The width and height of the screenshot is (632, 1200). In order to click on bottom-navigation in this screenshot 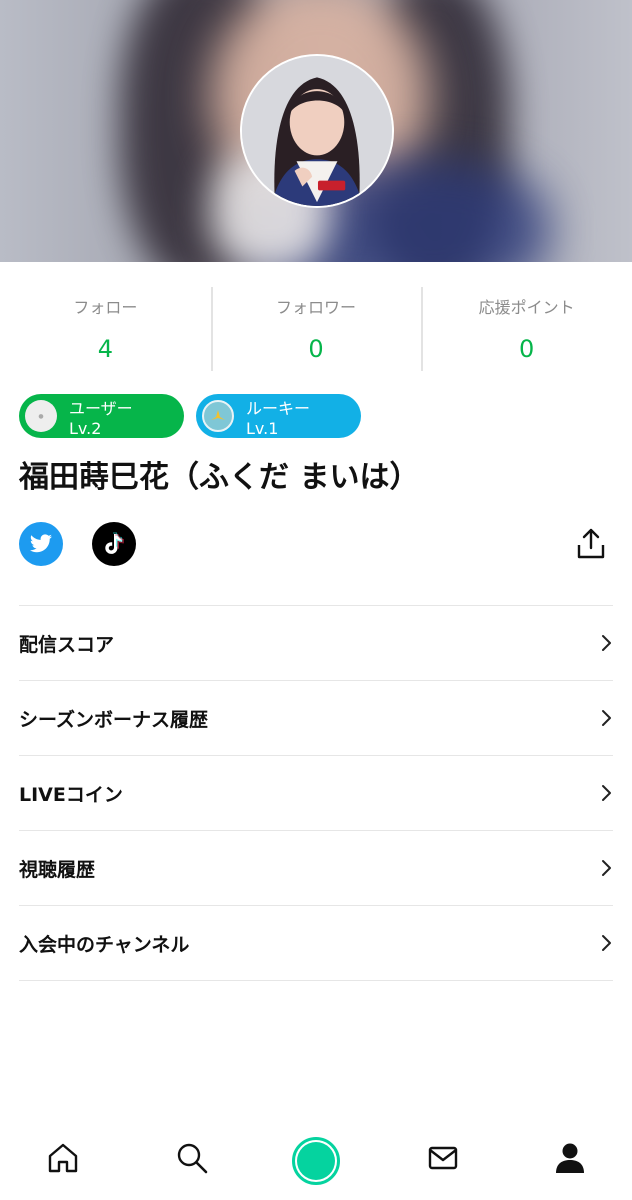, I will do `click(316, 1162)`.